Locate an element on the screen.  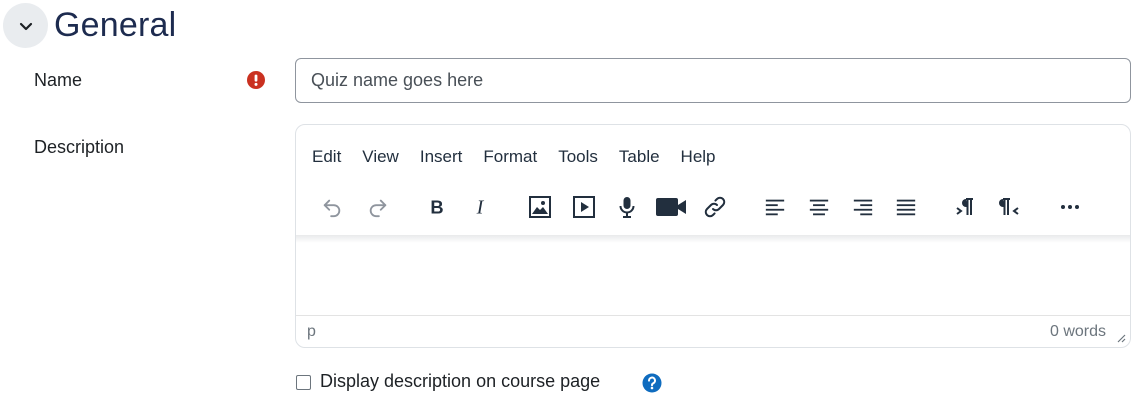
align-right-icon is located at coordinates (863, 207).